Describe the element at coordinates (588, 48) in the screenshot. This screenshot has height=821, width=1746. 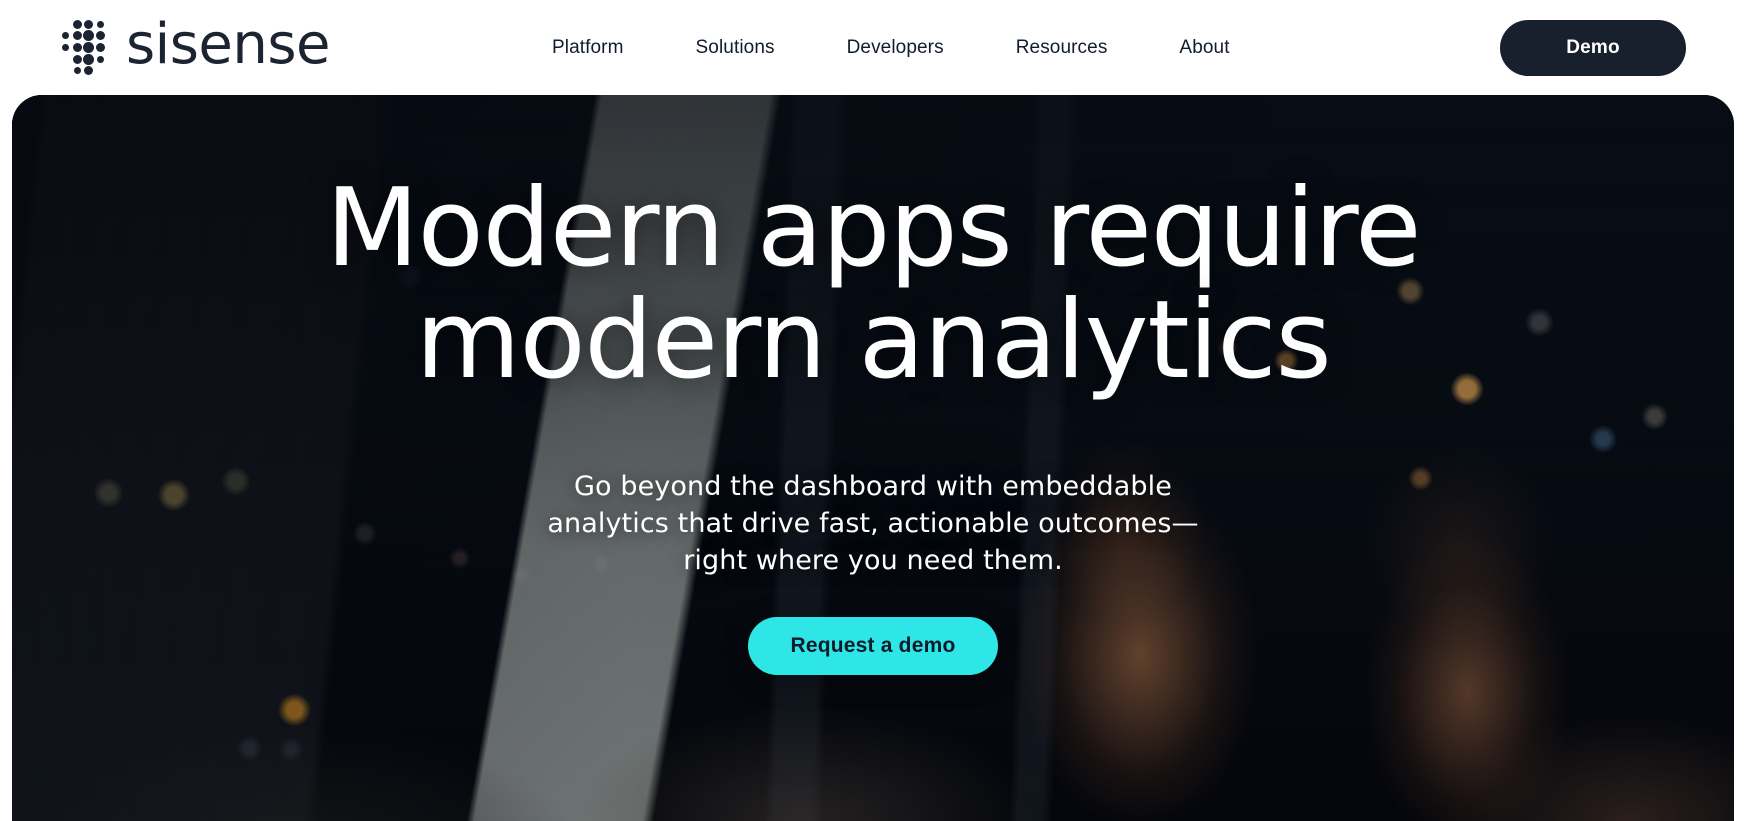
I see `nav-item-platform: Platform` at that location.